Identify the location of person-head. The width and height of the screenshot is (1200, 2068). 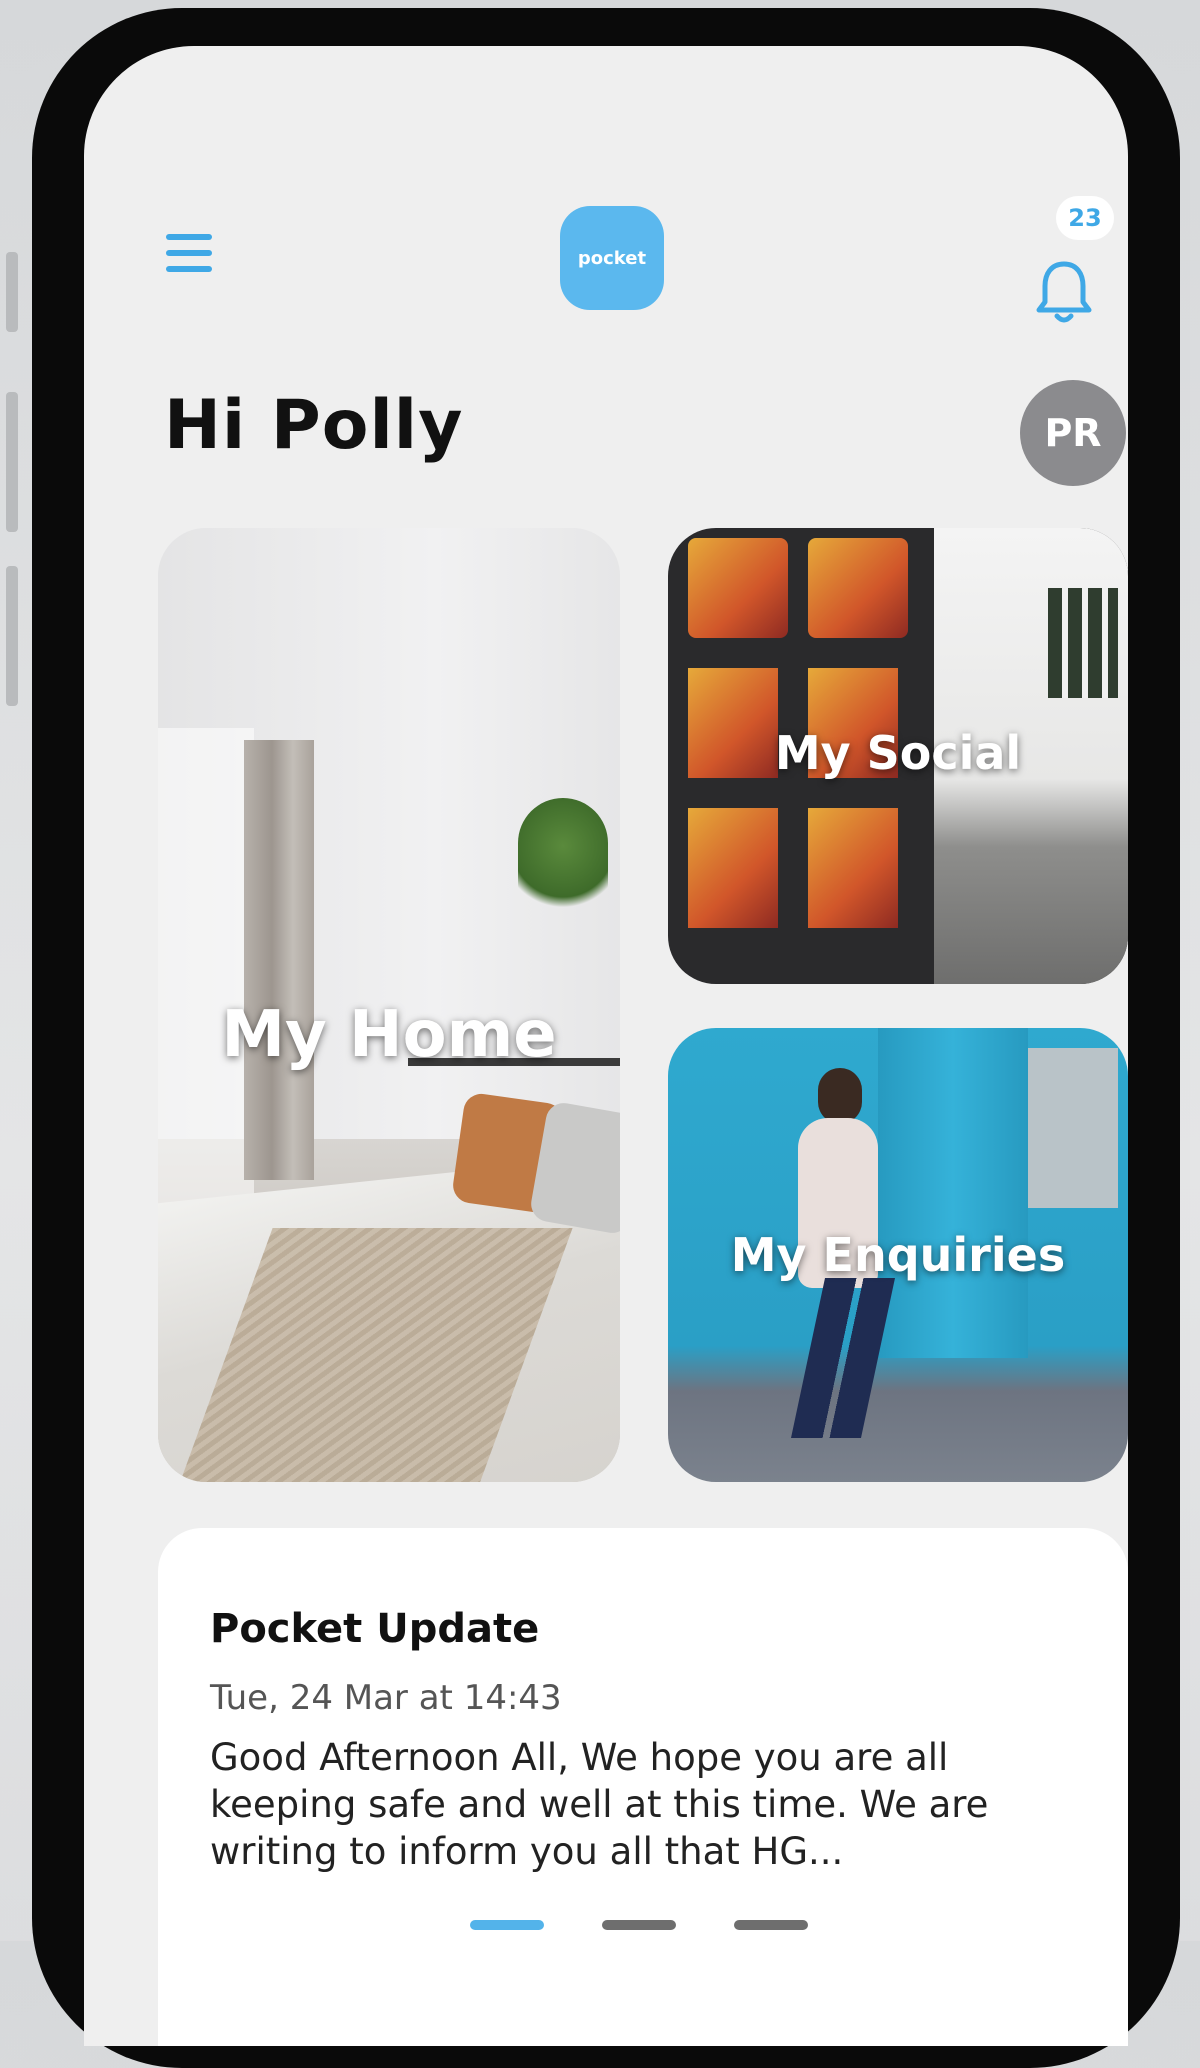
(840, 1096).